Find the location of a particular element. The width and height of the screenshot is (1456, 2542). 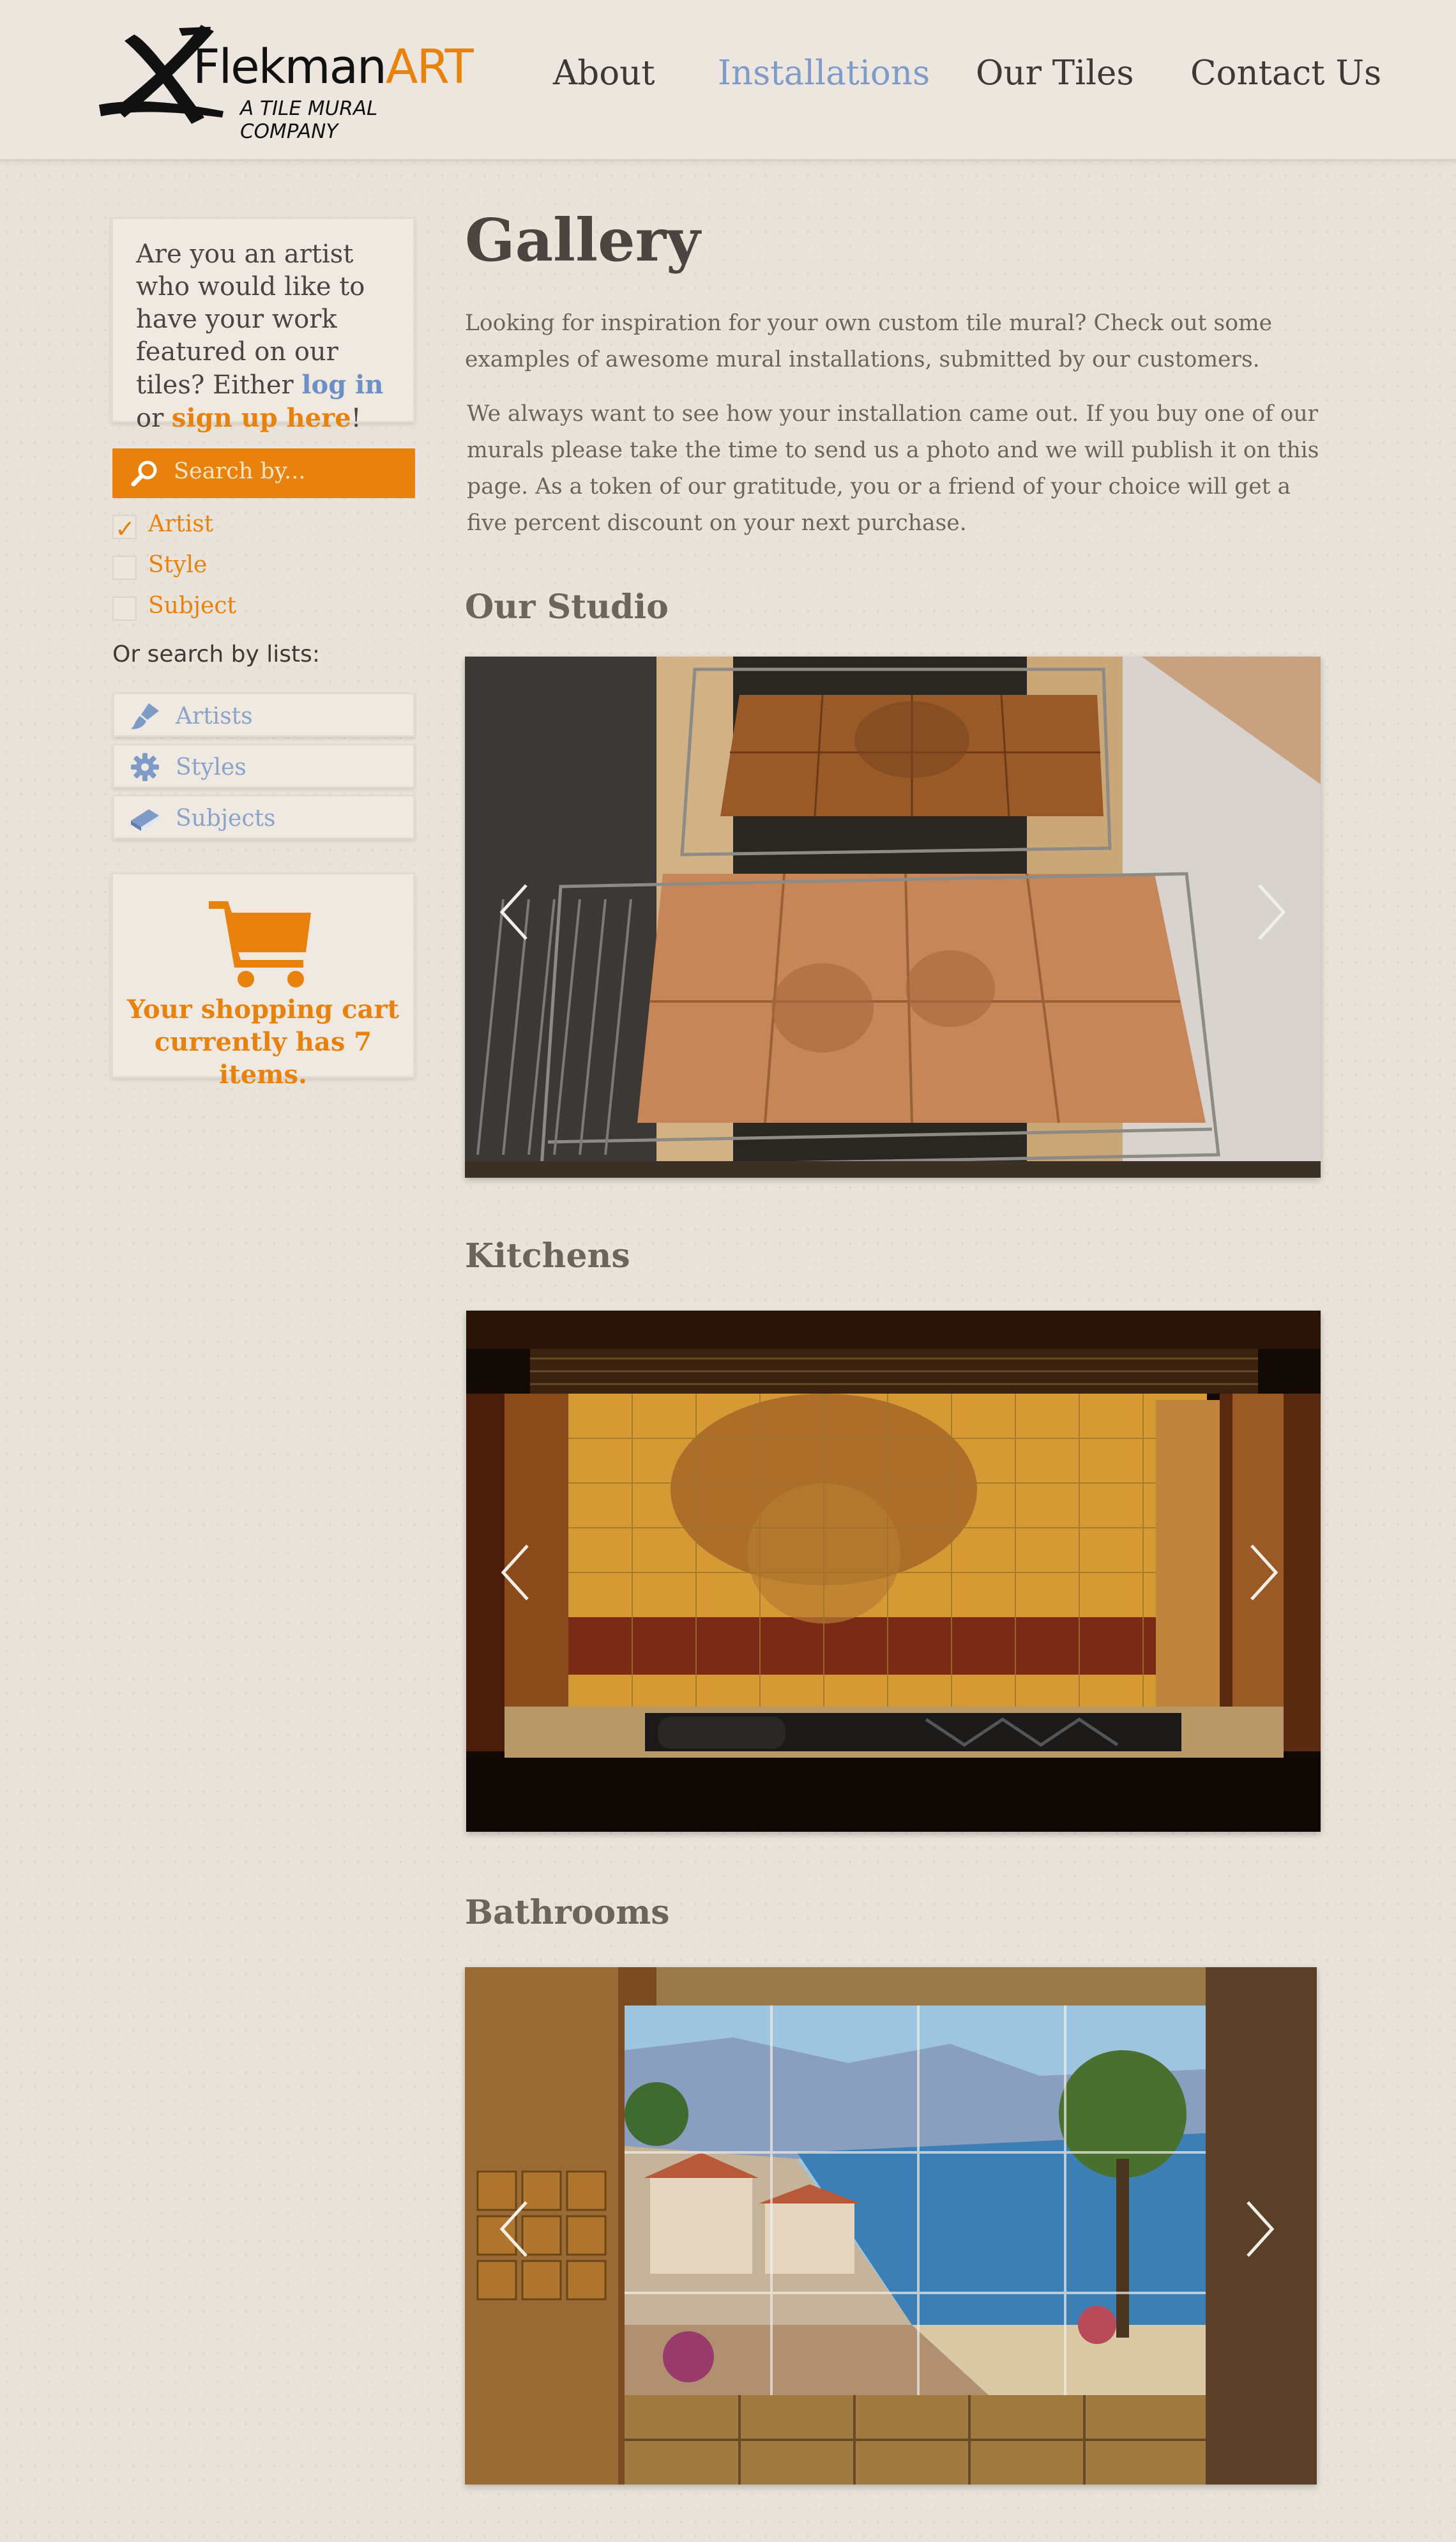

lists-heading: Or search by lists: is located at coordinates (216, 654).